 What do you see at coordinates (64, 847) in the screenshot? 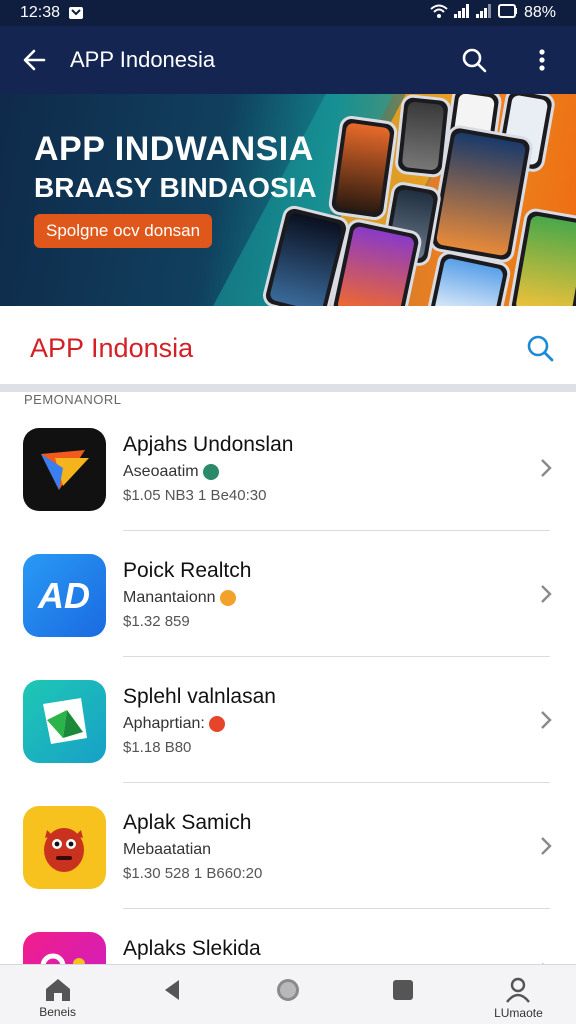
I see `monster-logo-icon` at bounding box center [64, 847].